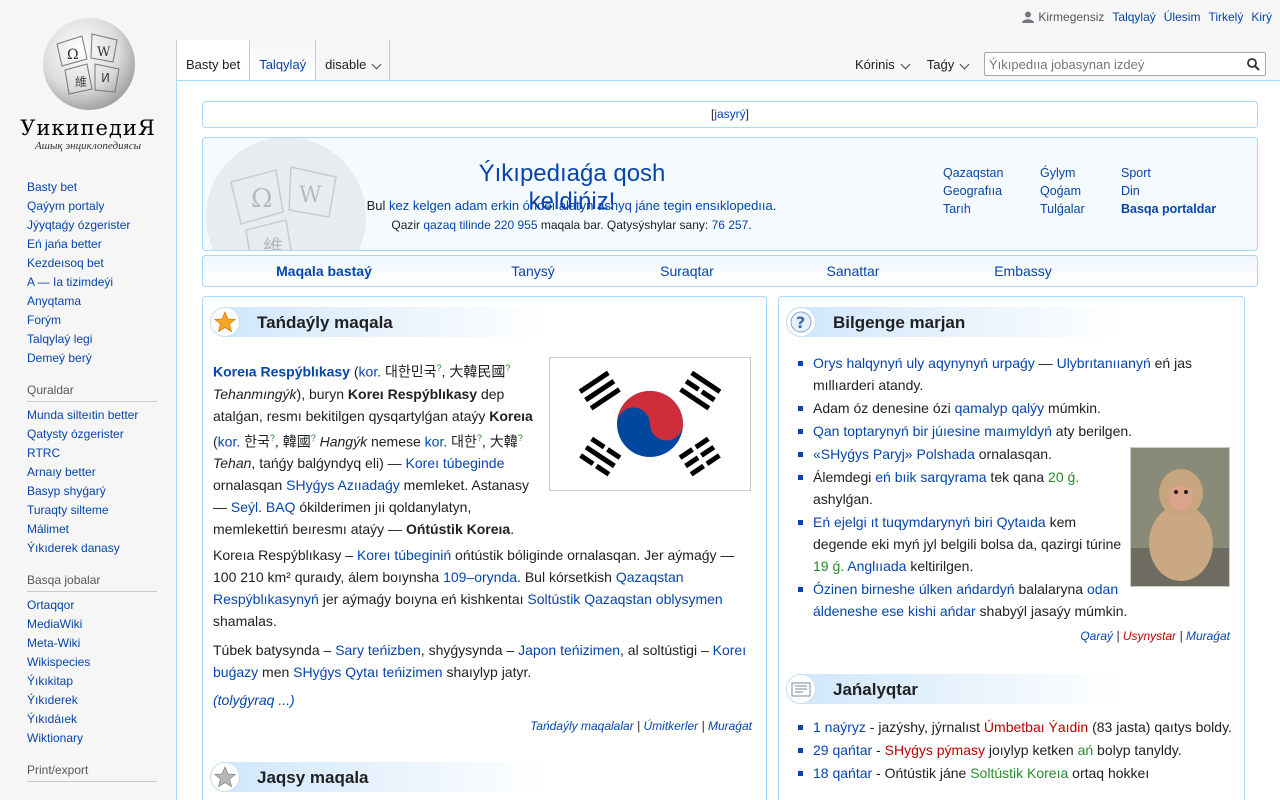 This screenshot has width=1280, height=800. Describe the element at coordinates (480, 577) in the screenshot. I see `rank-link: 109–orynda` at that location.